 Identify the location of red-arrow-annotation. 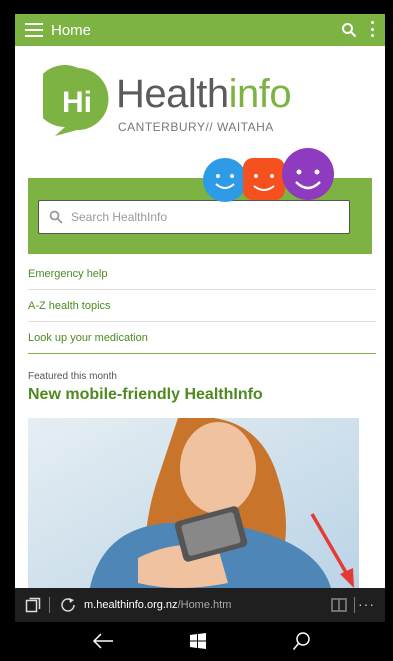
(332, 550).